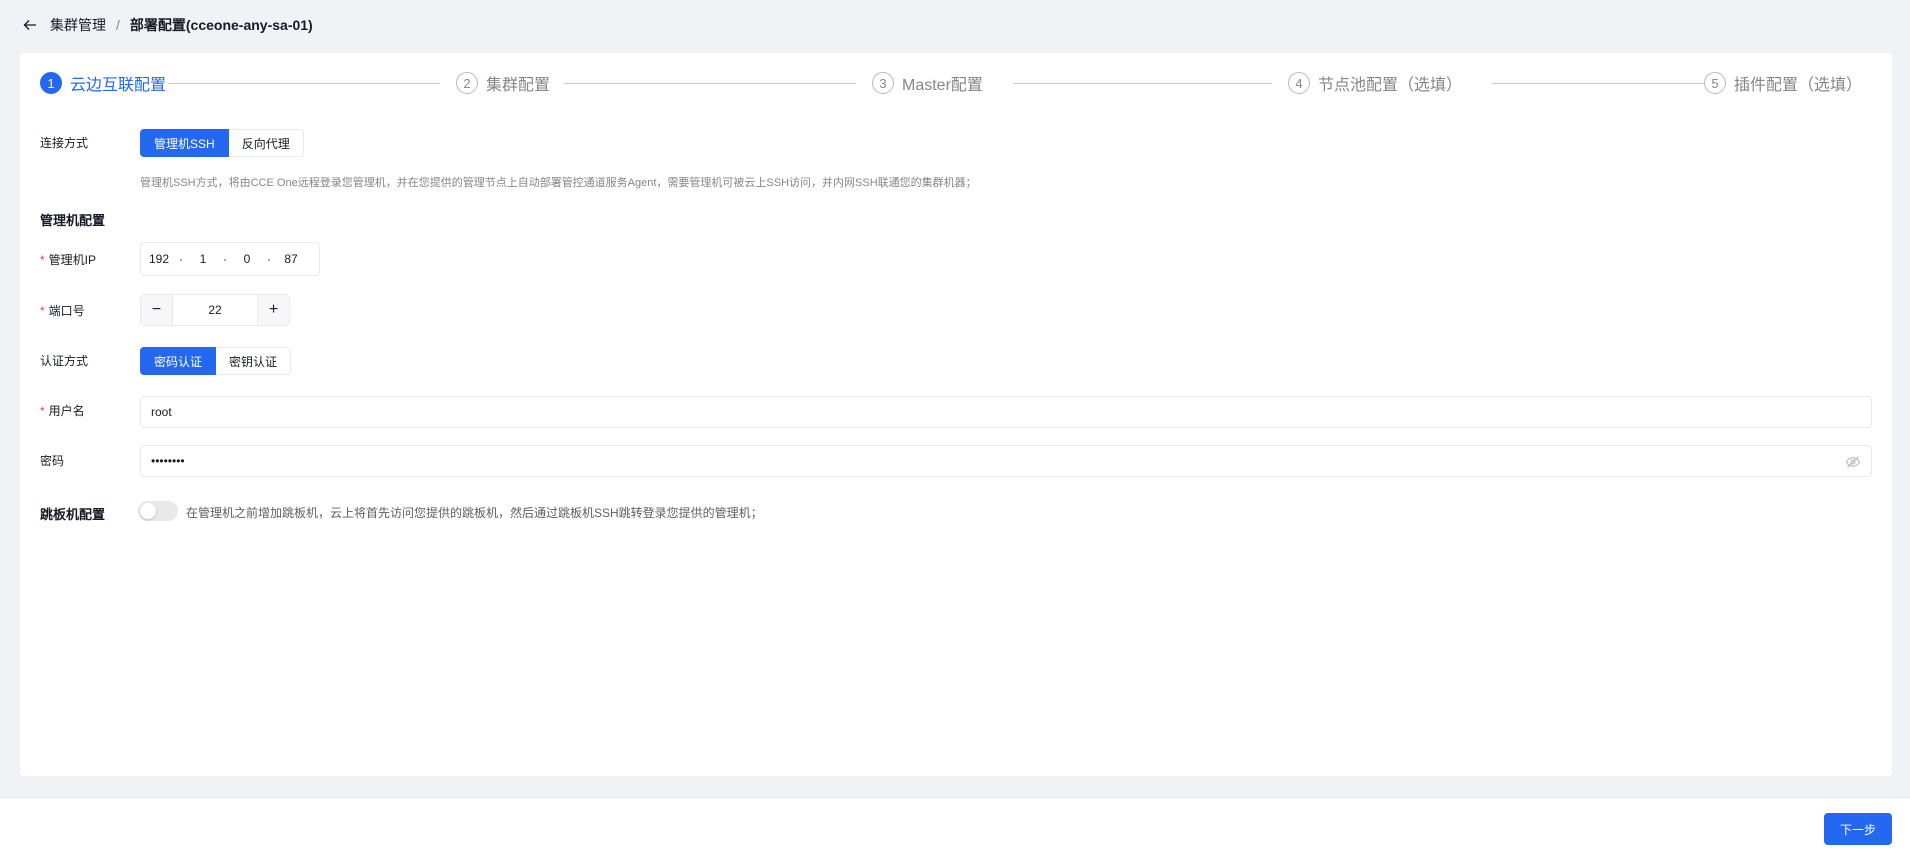 The width and height of the screenshot is (1910, 861). I want to click on ip-input: 192 · 1 · 0 · 87, so click(230, 259).